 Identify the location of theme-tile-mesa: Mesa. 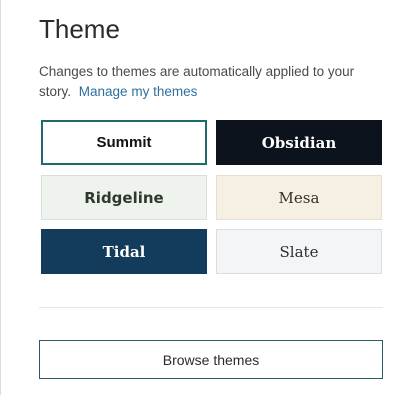
(299, 197).